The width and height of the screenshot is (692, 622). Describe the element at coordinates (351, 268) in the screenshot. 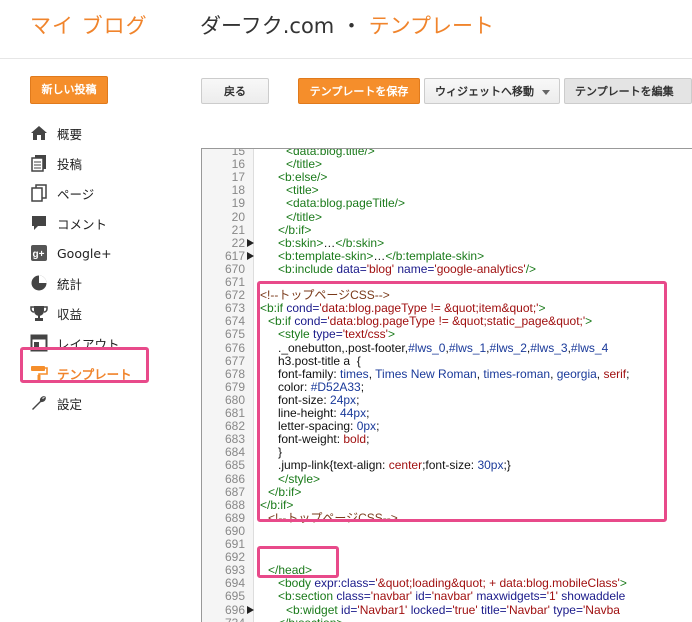

I see `code-token: data=` at that location.